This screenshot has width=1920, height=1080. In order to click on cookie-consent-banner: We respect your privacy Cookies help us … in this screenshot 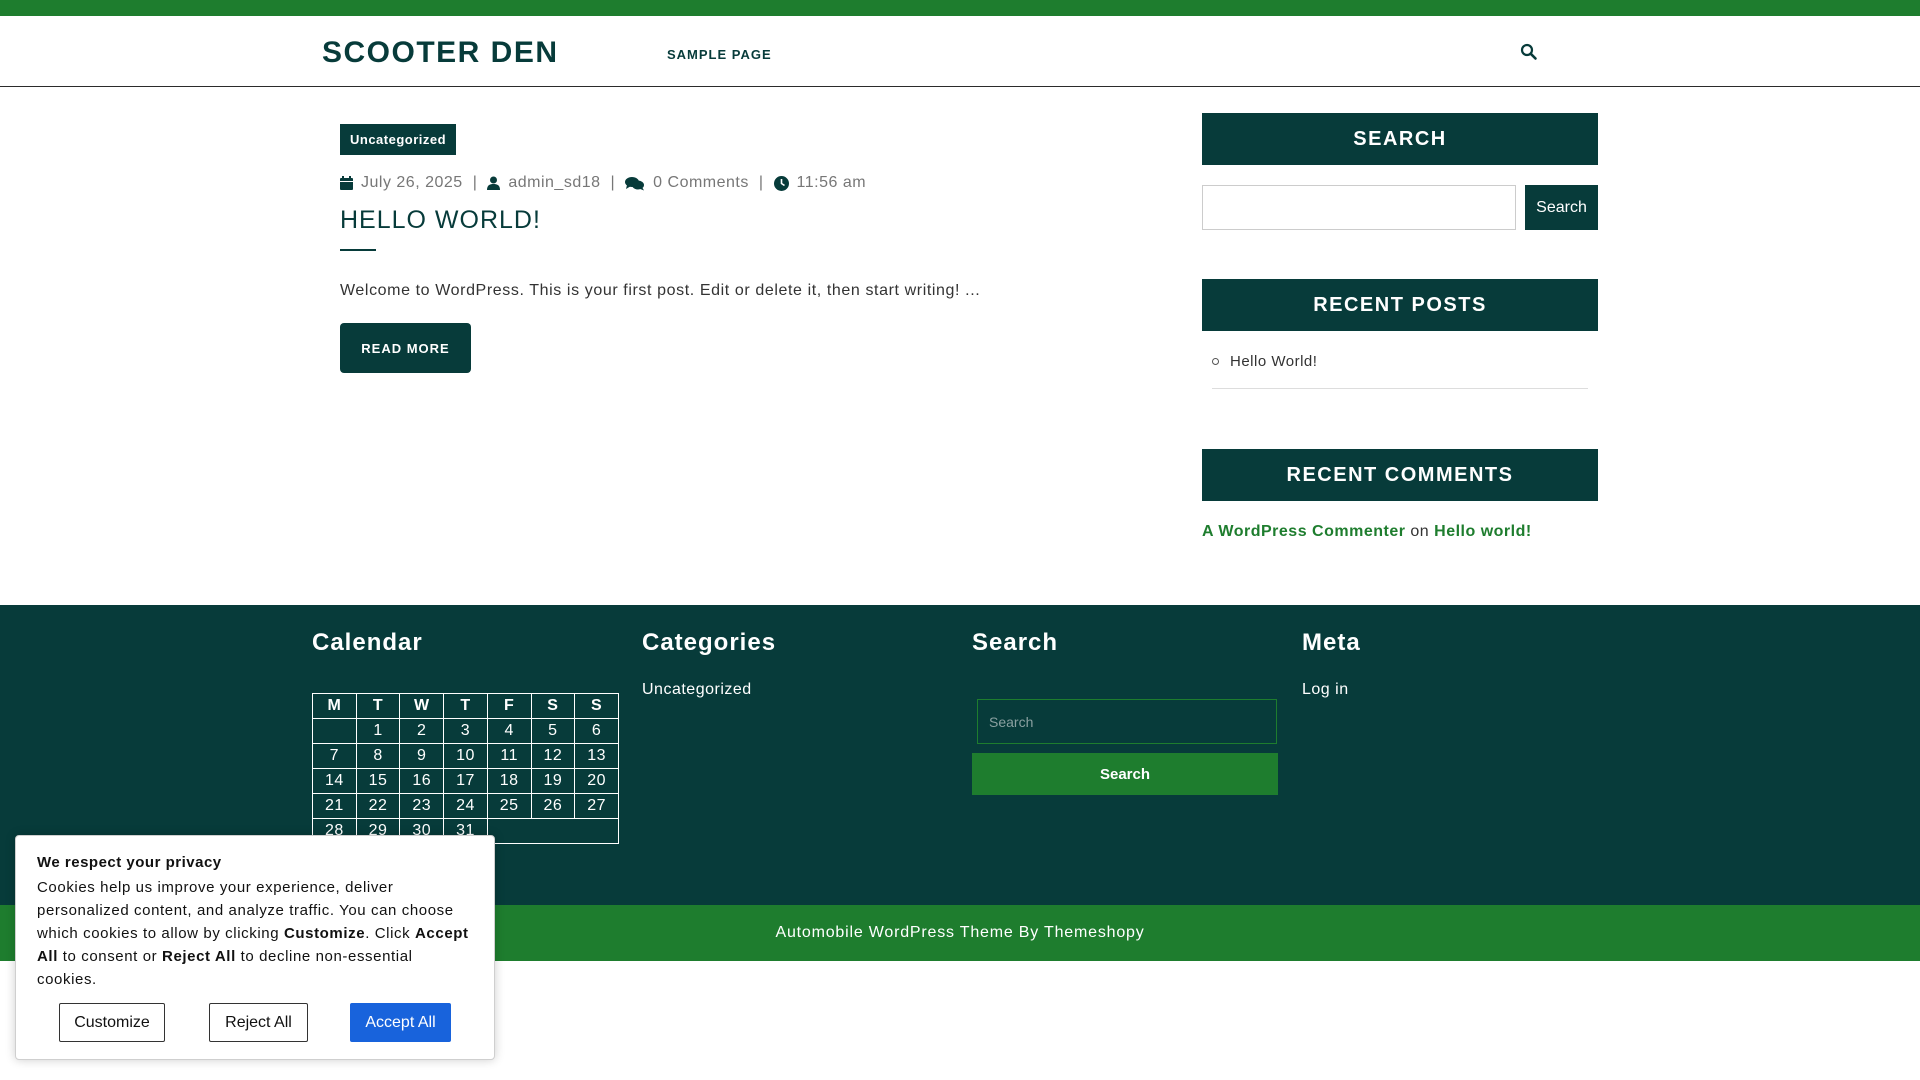, I will do `click(255, 947)`.